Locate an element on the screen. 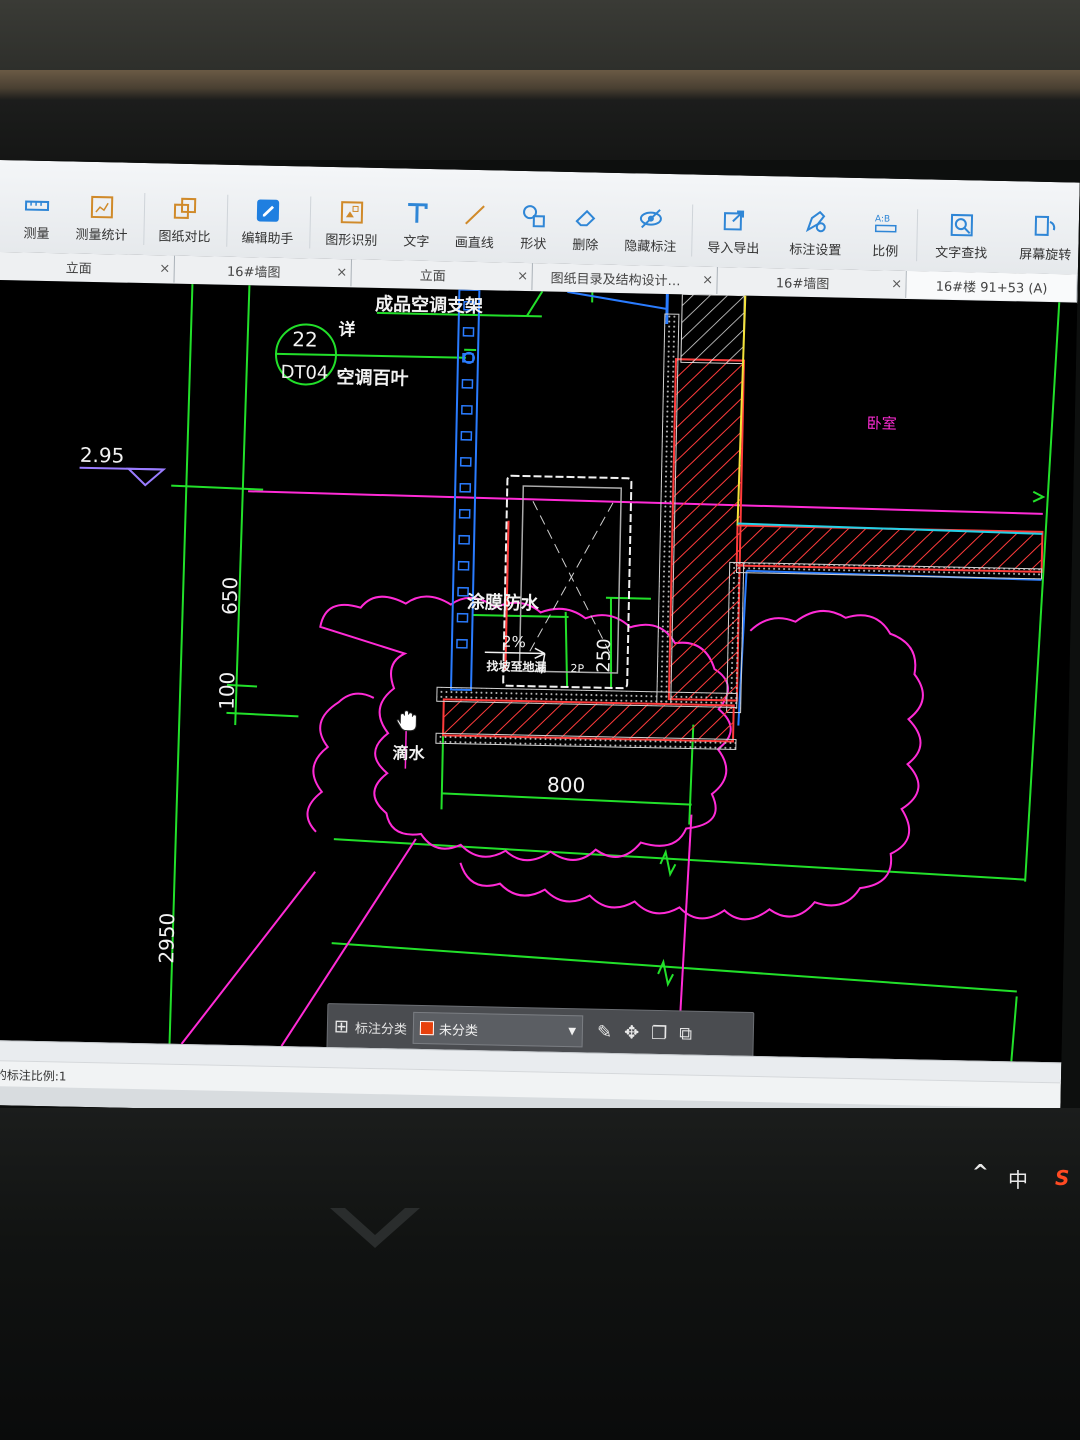 The height and width of the screenshot is (1440, 1080). tool-scale: A:B 比例 is located at coordinates (885, 235).